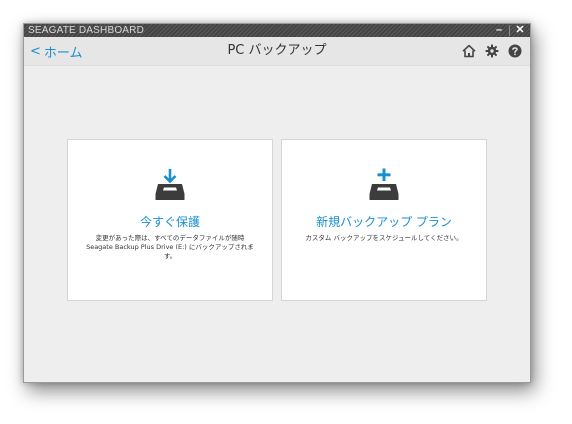 The width and height of the screenshot is (572, 424). Describe the element at coordinates (384, 238) in the screenshot. I see `new-backup-plan-description: カスタム バックアップをスケジュールしてください。` at that location.